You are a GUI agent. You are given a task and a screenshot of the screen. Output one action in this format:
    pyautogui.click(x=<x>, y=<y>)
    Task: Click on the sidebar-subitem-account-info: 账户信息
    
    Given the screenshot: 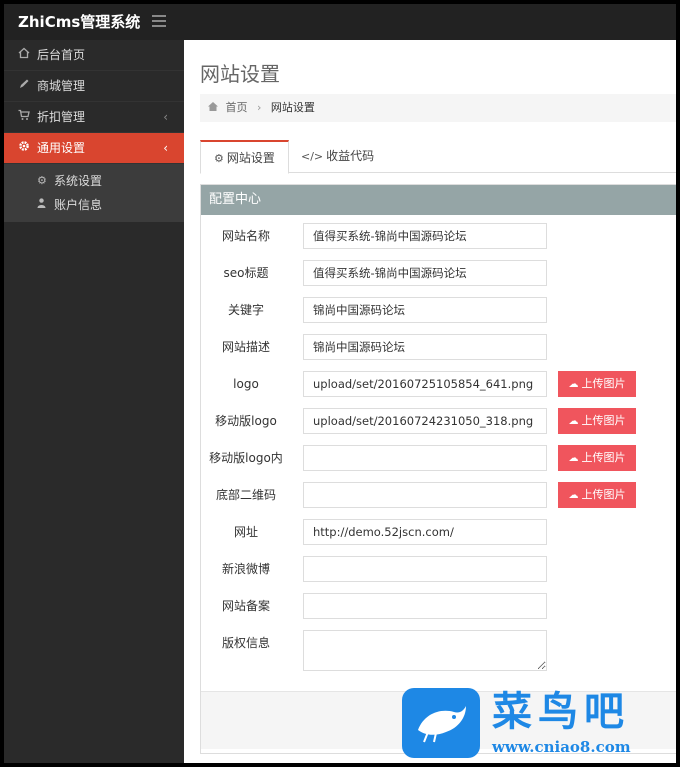 What is the action you would take?
    pyautogui.click(x=94, y=205)
    